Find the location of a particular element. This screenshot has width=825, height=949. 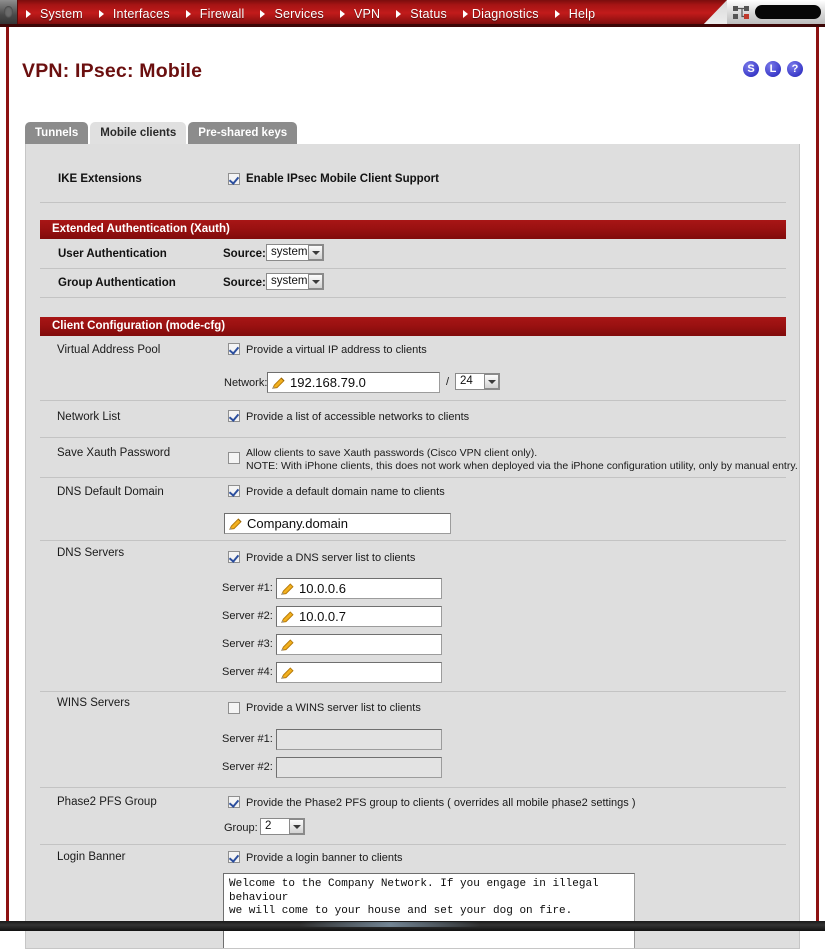

nav-item-firewall: Firewall is located at coordinates (215, 13).